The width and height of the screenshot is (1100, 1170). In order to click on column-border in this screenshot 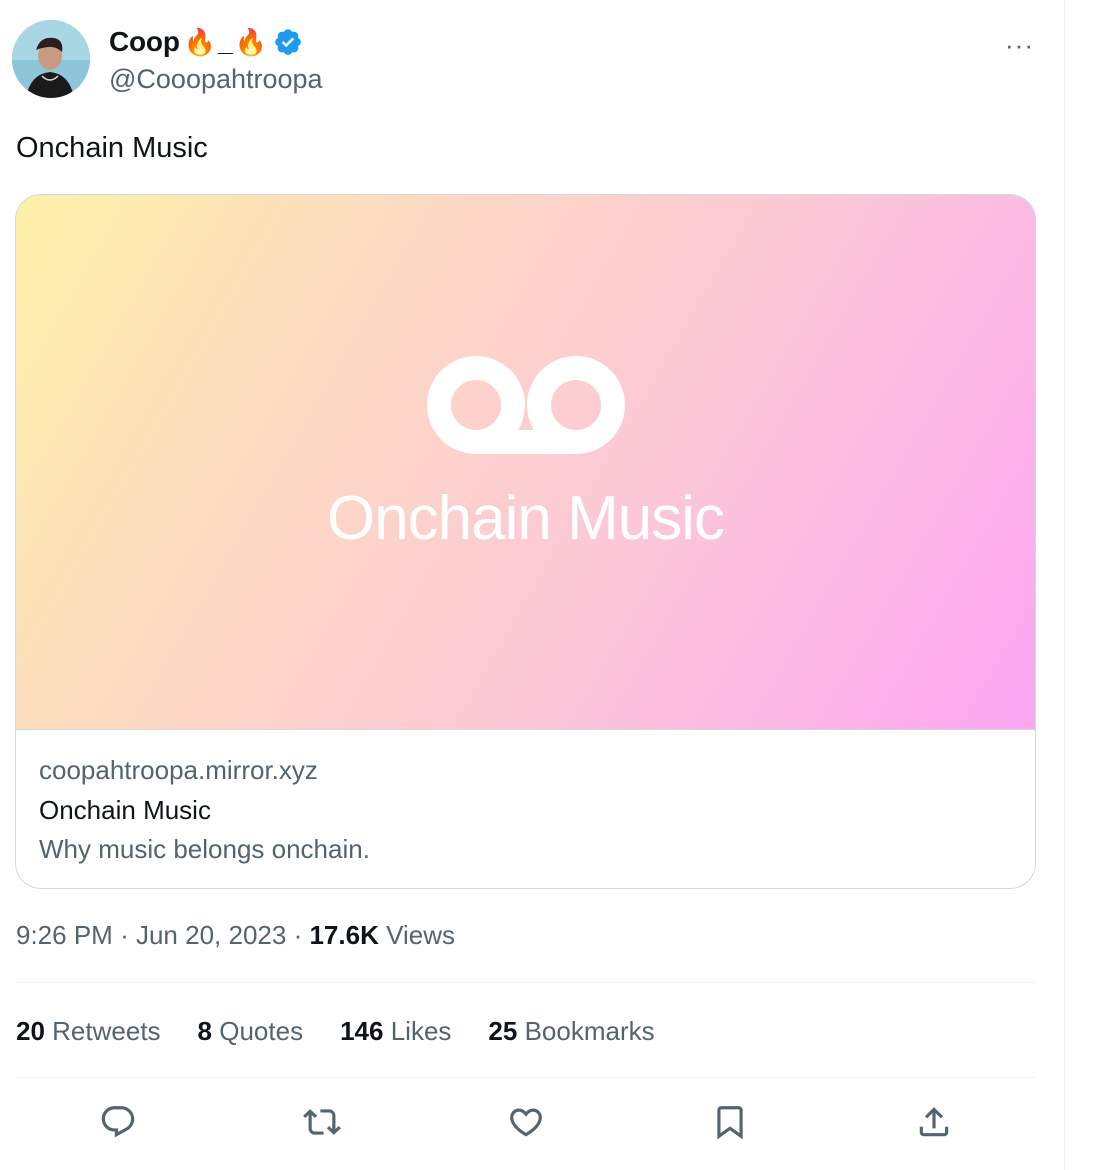, I will do `click(1064, 585)`.